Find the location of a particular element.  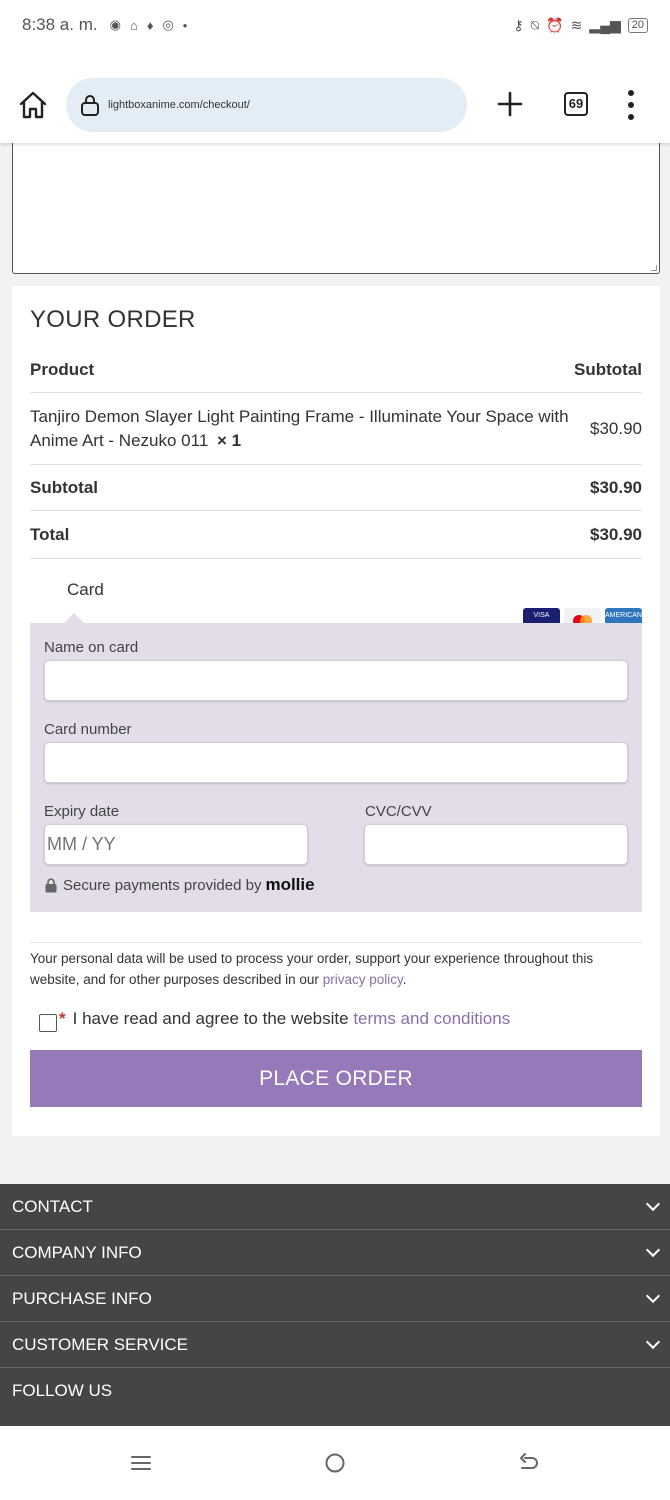

new-tab-icon is located at coordinates (510, 104).